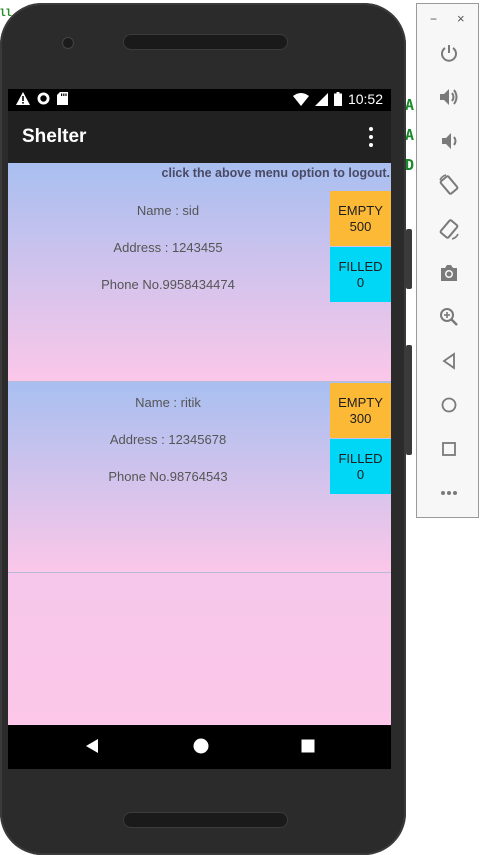  What do you see at coordinates (449, 141) in the screenshot?
I see `volume-down-icon` at bounding box center [449, 141].